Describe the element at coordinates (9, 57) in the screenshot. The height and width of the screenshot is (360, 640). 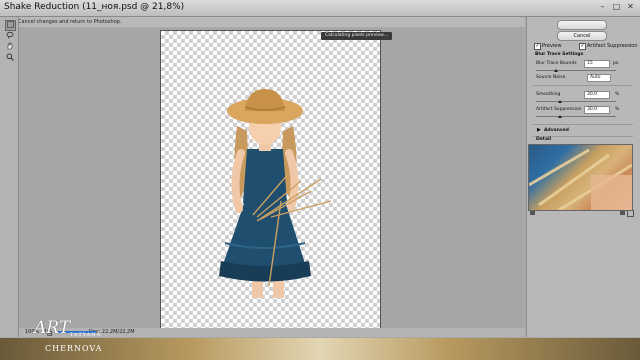
I see `zoom-icon` at that location.